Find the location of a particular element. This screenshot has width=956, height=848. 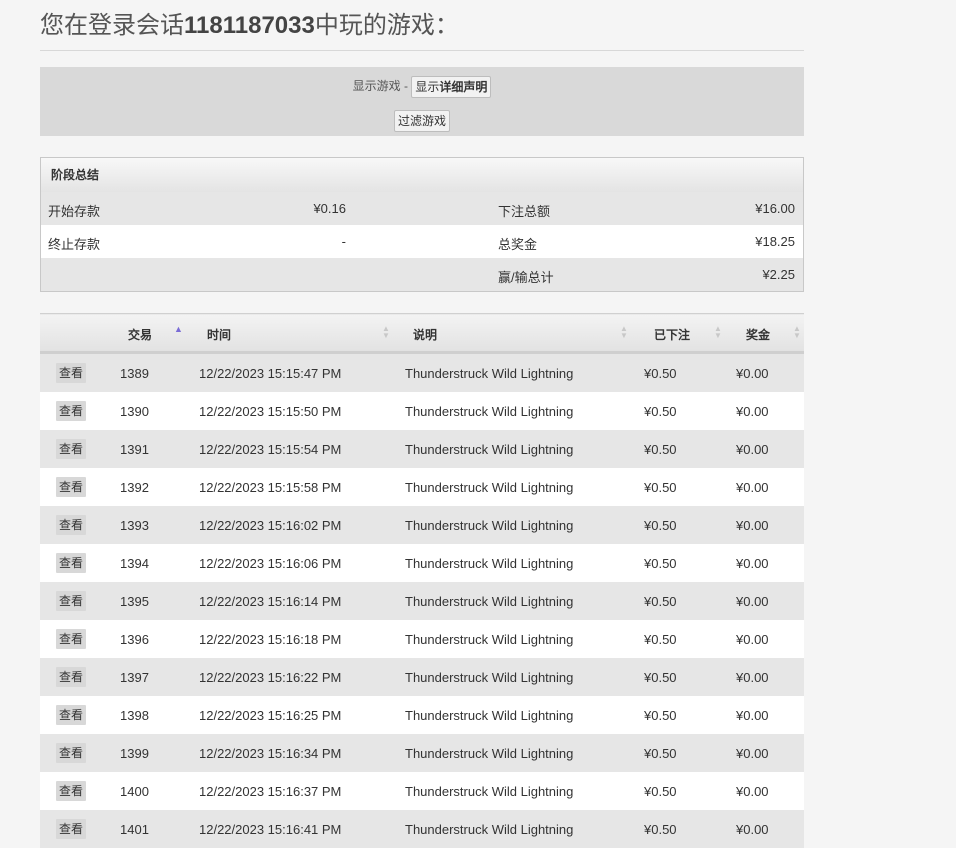

show-games-label: 显示游戏 - is located at coordinates (380, 86).